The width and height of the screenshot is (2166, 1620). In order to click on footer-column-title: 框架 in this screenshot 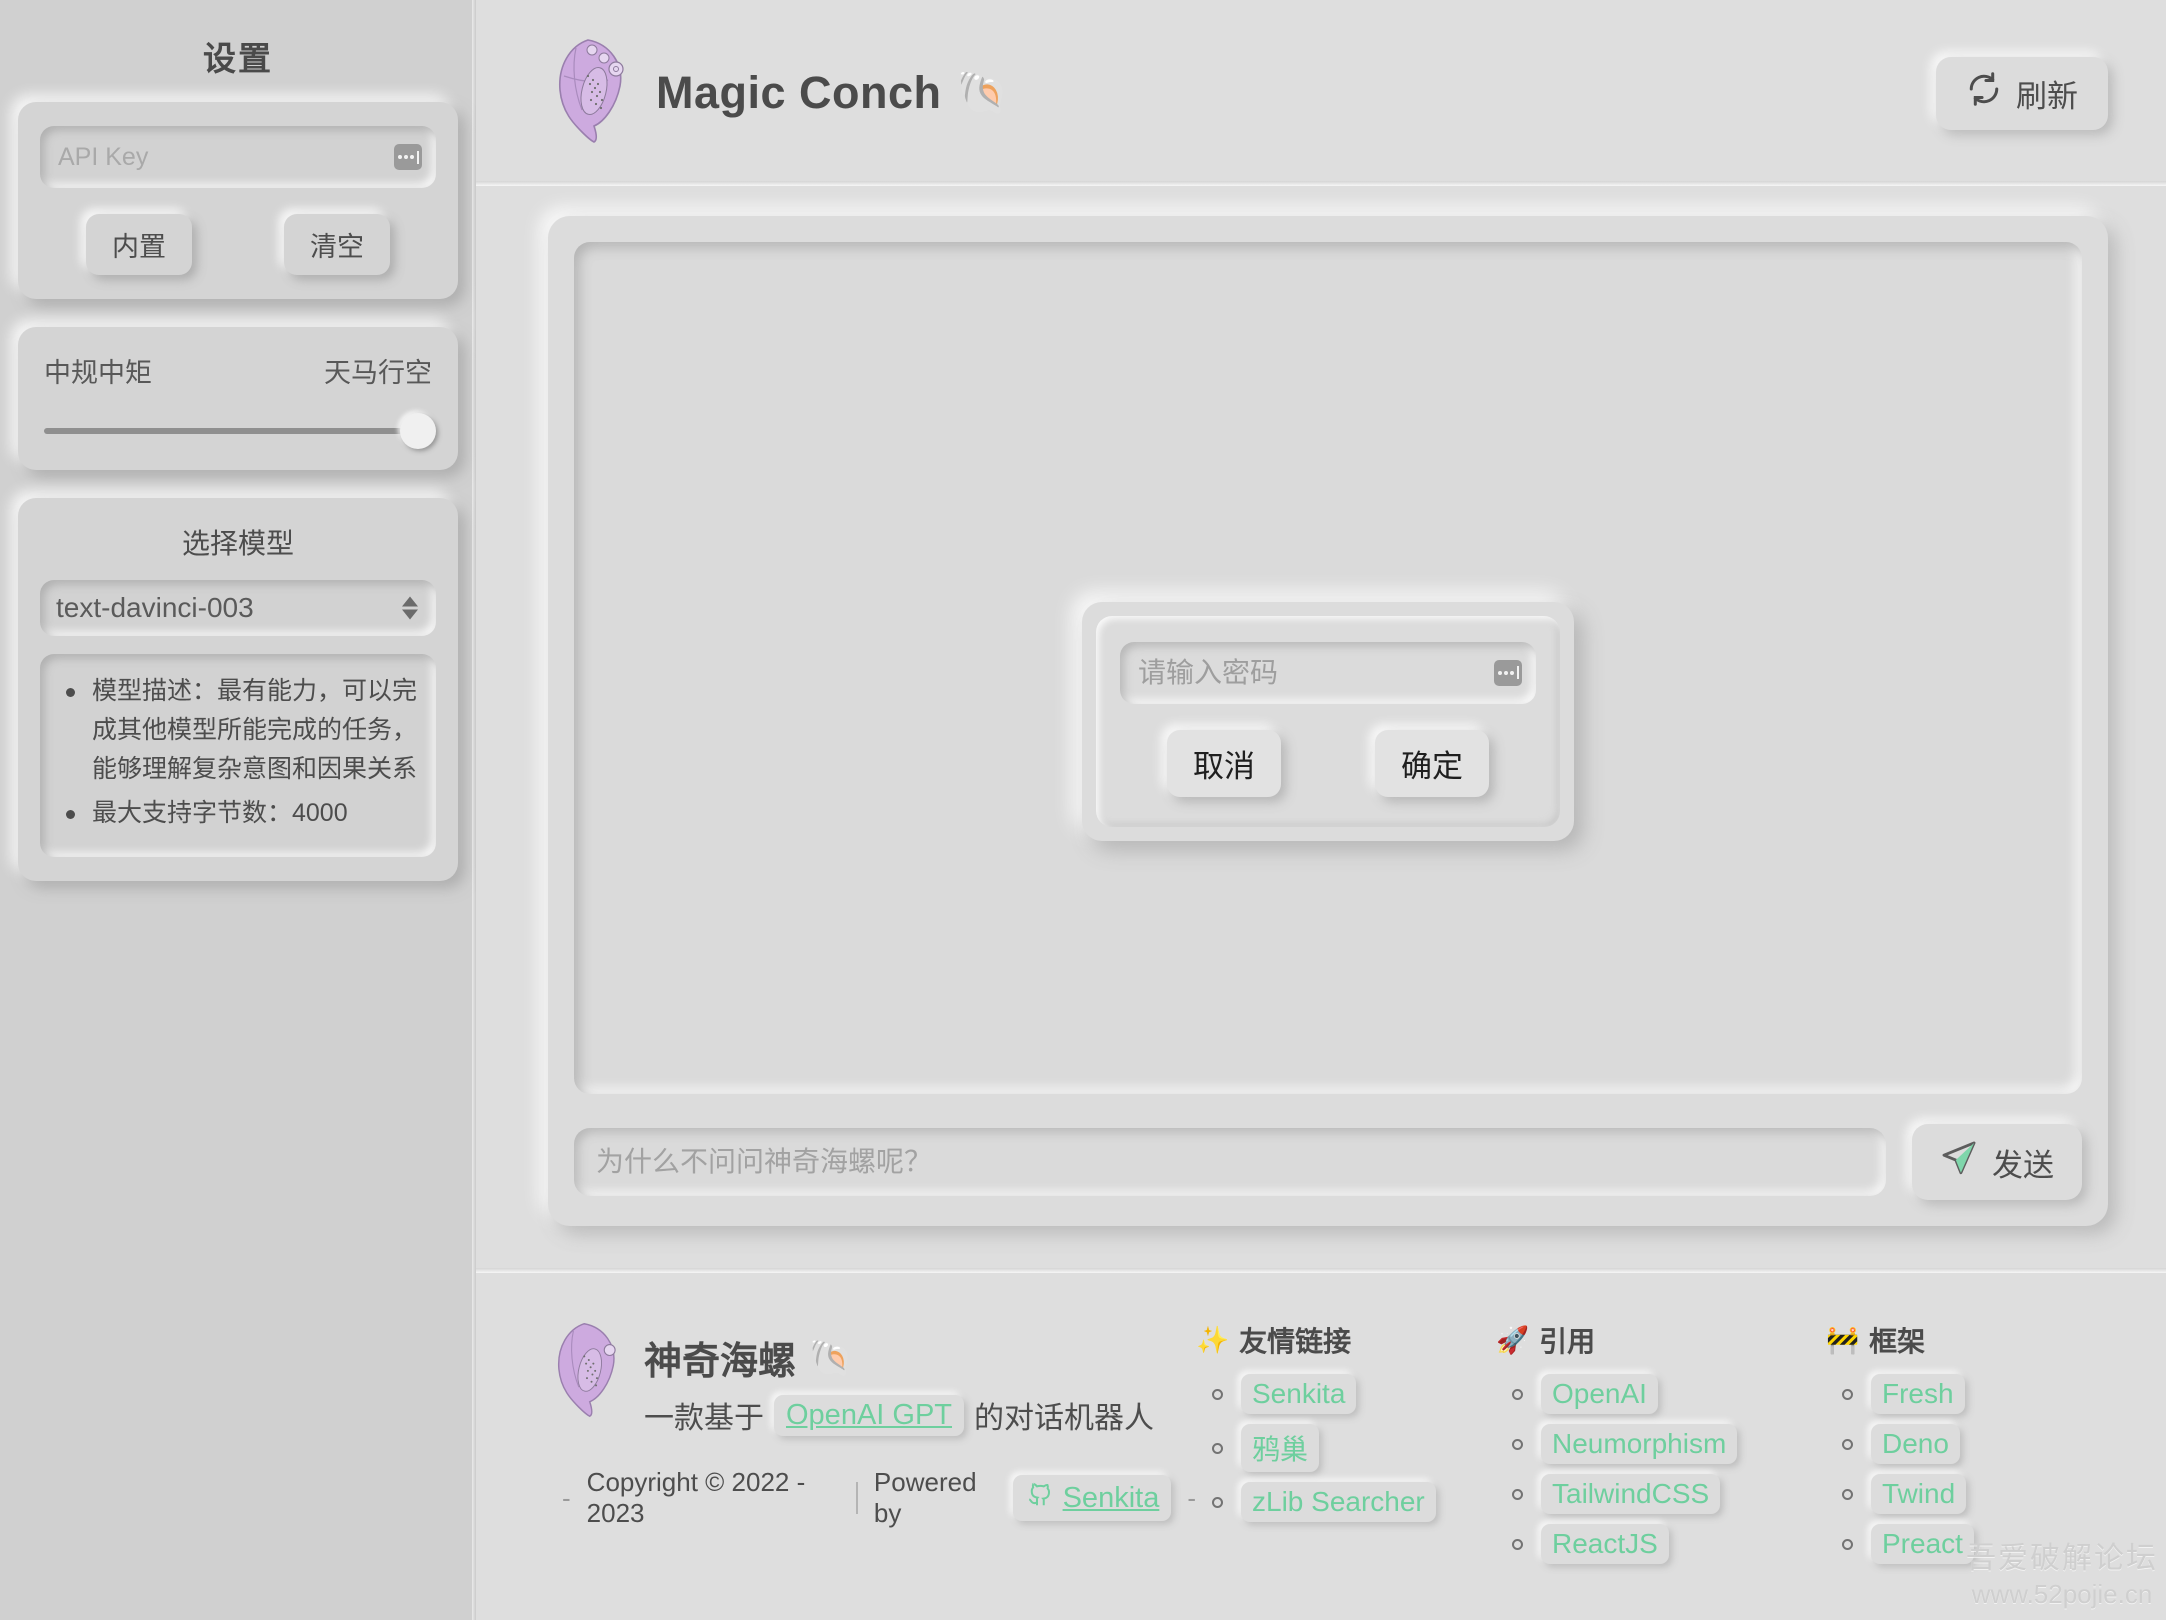, I will do `click(1897, 1341)`.